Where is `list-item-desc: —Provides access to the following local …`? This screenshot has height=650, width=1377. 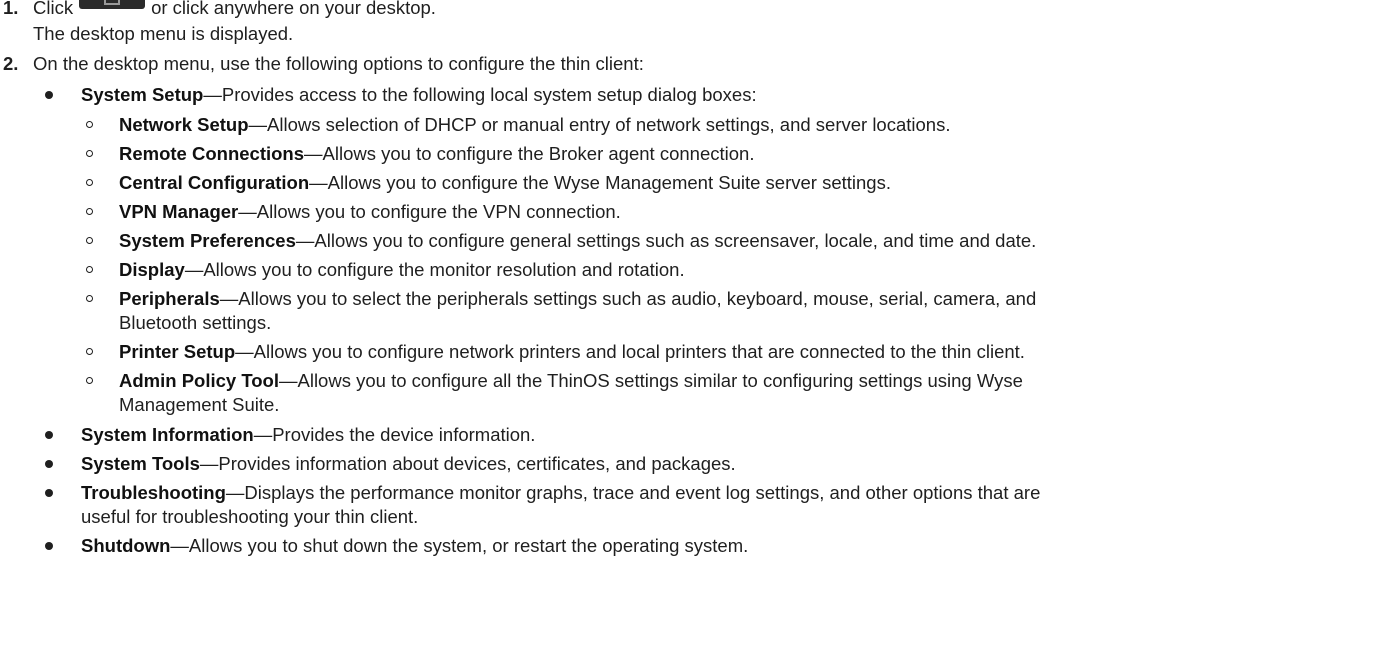
list-item-desc: —Provides access to the following local … is located at coordinates (480, 94).